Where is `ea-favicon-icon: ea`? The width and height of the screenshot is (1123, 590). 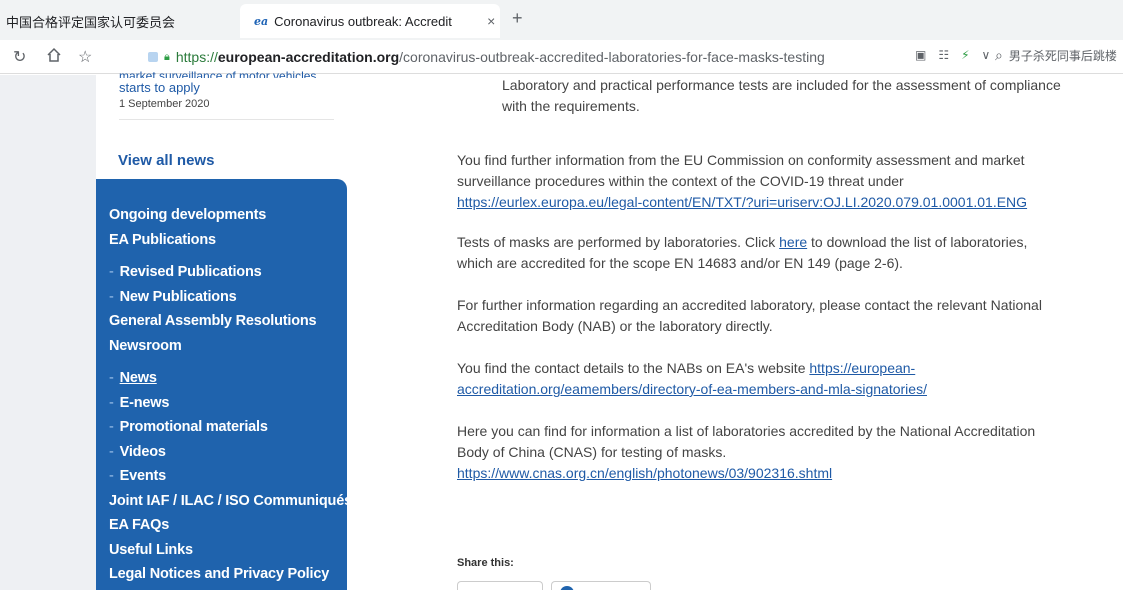 ea-favicon-icon: ea is located at coordinates (261, 21).